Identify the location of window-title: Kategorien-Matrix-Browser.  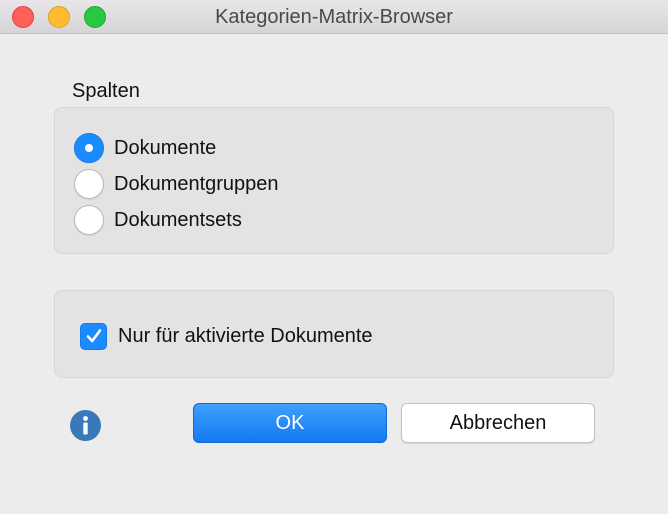
(334, 17).